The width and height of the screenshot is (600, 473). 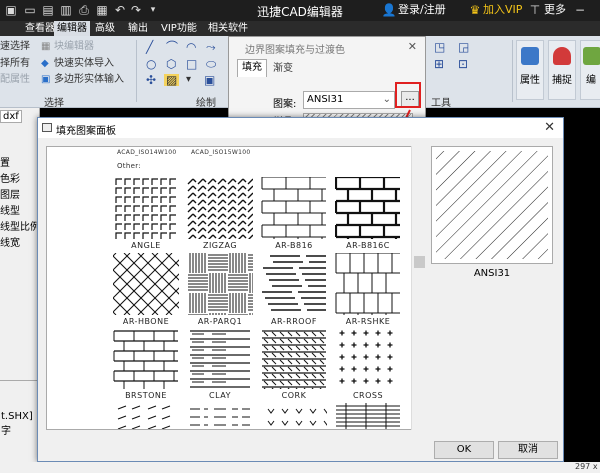 What do you see at coordinates (146, 213) in the screenshot?
I see `pattern-cell-angle: ANGLE` at bounding box center [146, 213].